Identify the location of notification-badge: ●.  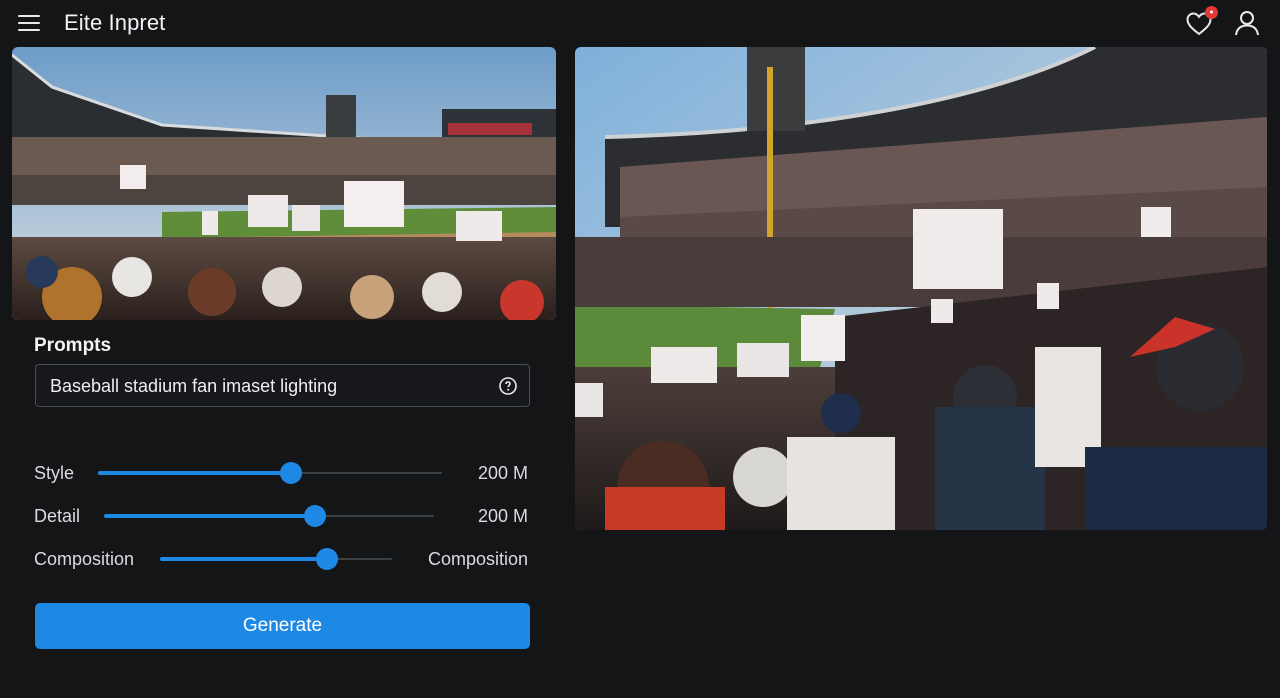
(1211, 12).